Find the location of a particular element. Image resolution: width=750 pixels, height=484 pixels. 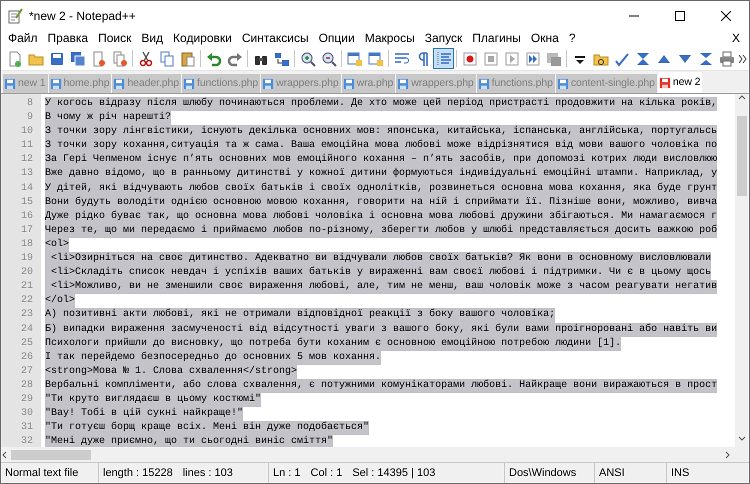

scissors-icon is located at coordinates (146, 58).